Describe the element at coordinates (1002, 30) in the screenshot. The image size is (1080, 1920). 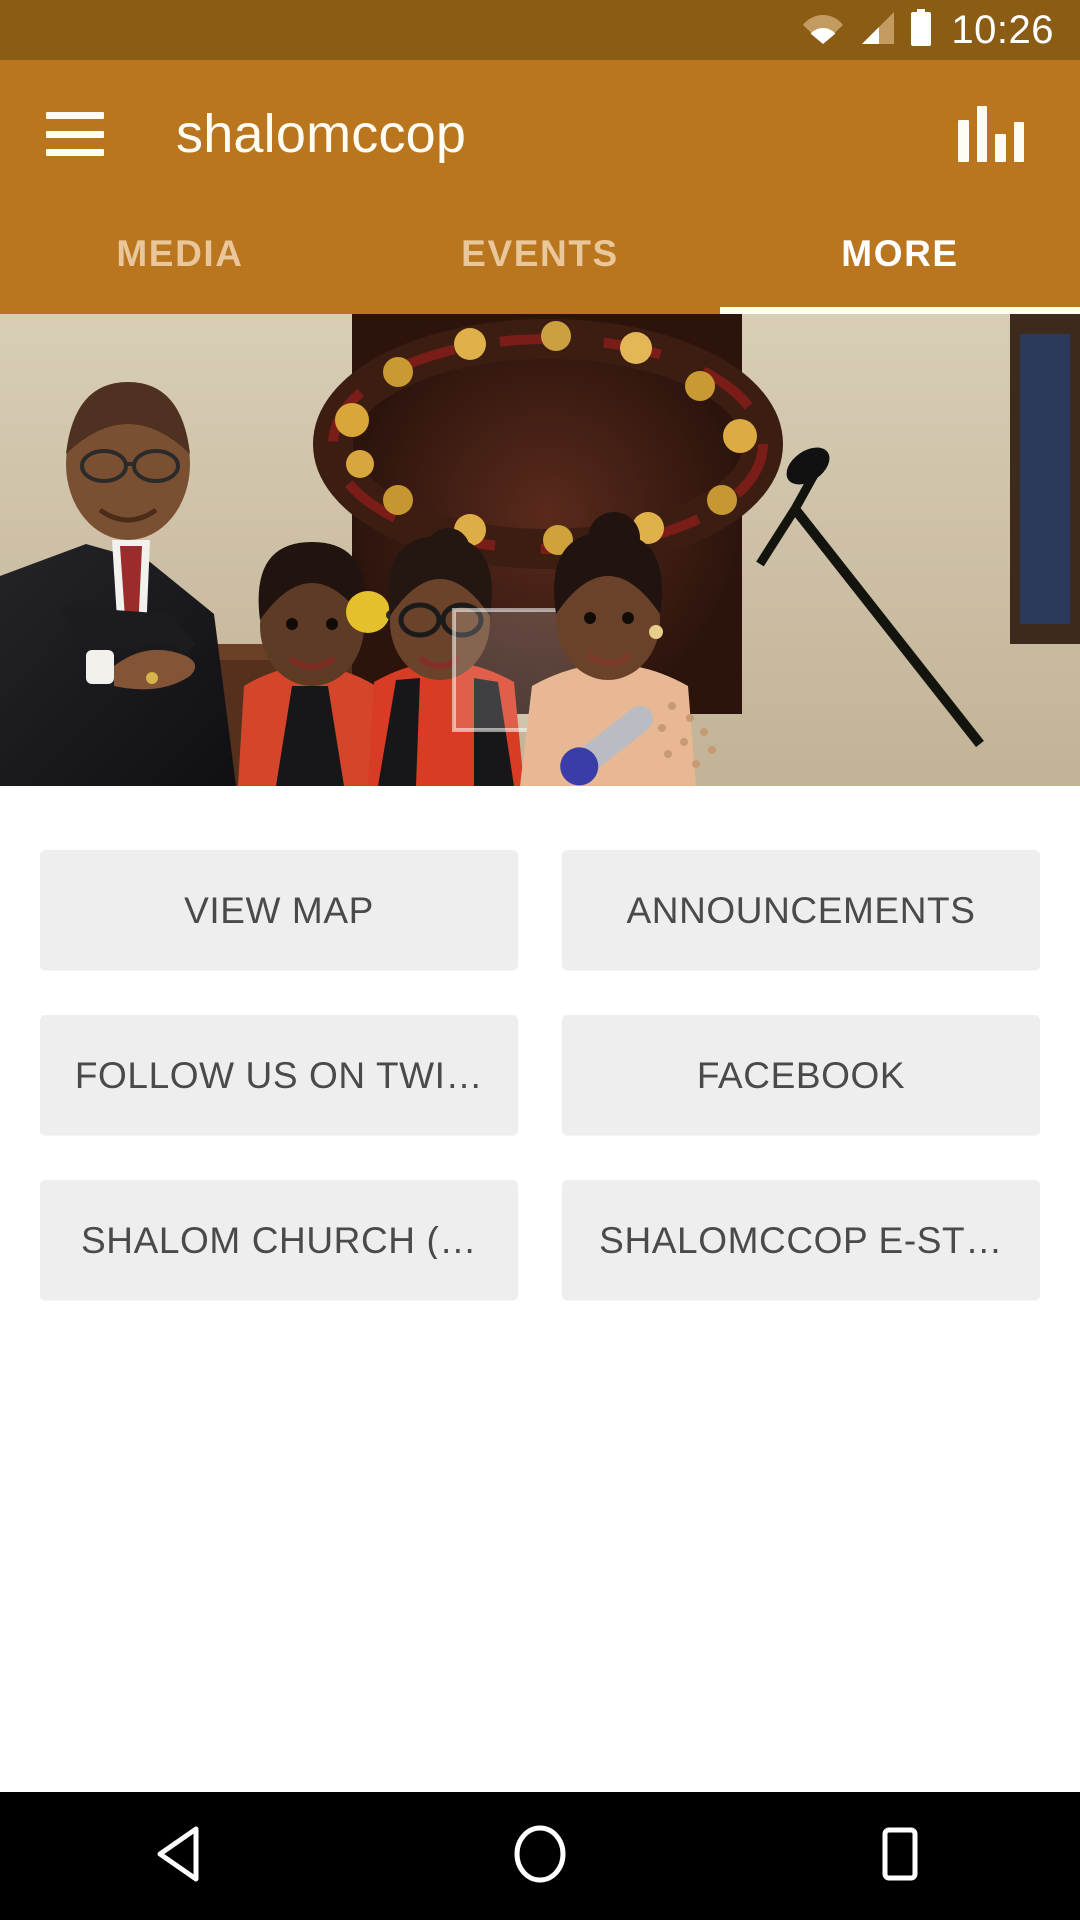
I see `status-bar-clock: 10:26` at that location.